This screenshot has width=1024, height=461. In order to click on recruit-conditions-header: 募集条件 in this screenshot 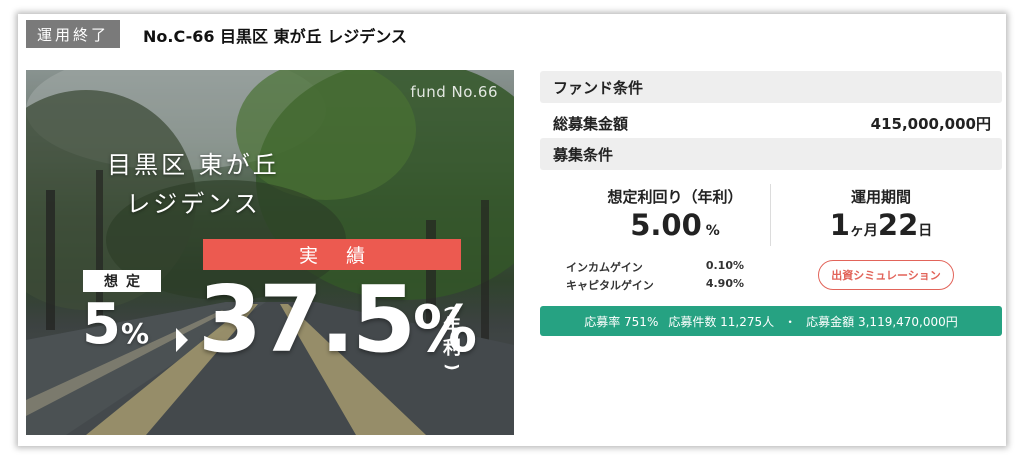, I will do `click(771, 154)`.